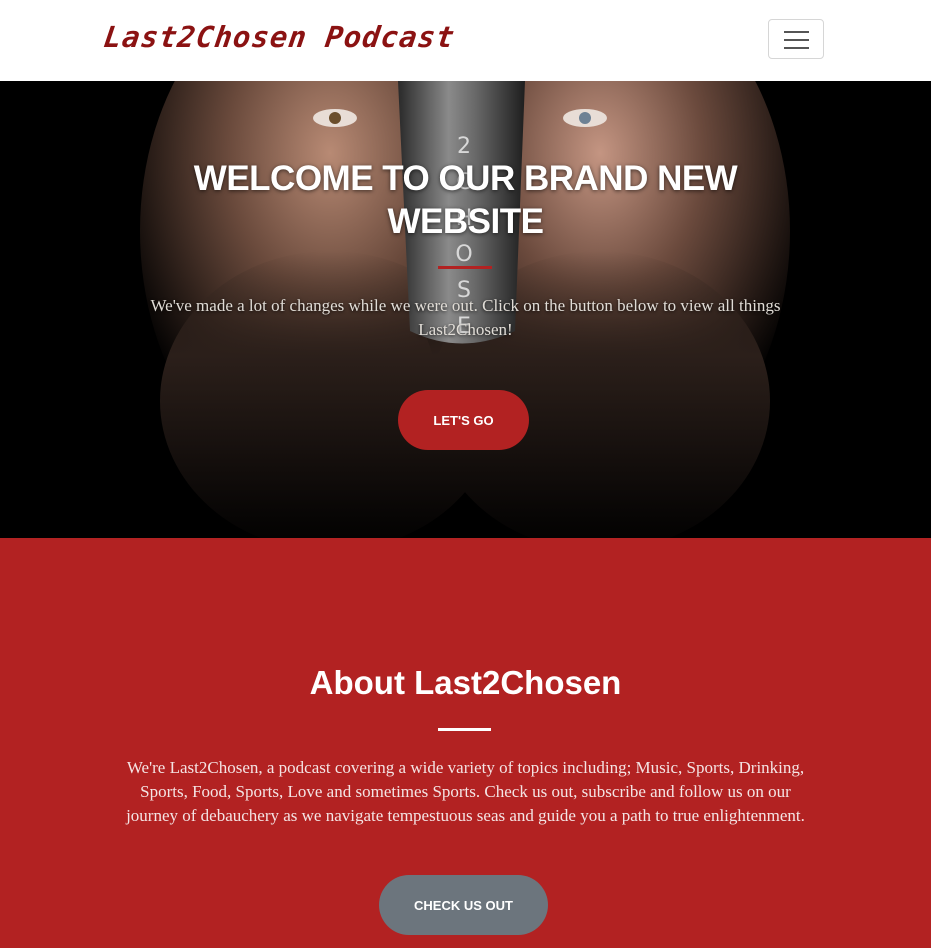 The image size is (931, 948). I want to click on navbar: Last2Chosen Podcast, so click(465, 40).